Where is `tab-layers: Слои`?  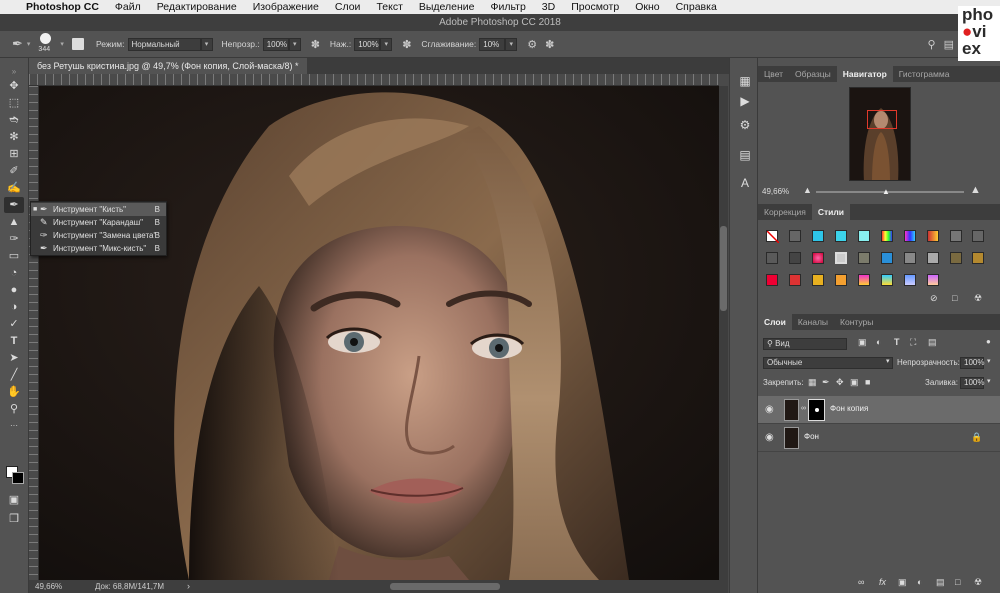
tab-layers: Слои is located at coordinates (775, 322).